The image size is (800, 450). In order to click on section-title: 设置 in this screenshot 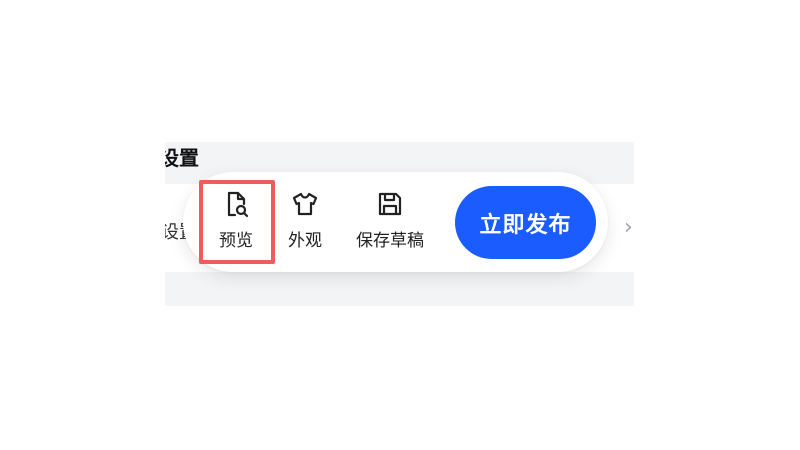, I will do `click(182, 158)`.